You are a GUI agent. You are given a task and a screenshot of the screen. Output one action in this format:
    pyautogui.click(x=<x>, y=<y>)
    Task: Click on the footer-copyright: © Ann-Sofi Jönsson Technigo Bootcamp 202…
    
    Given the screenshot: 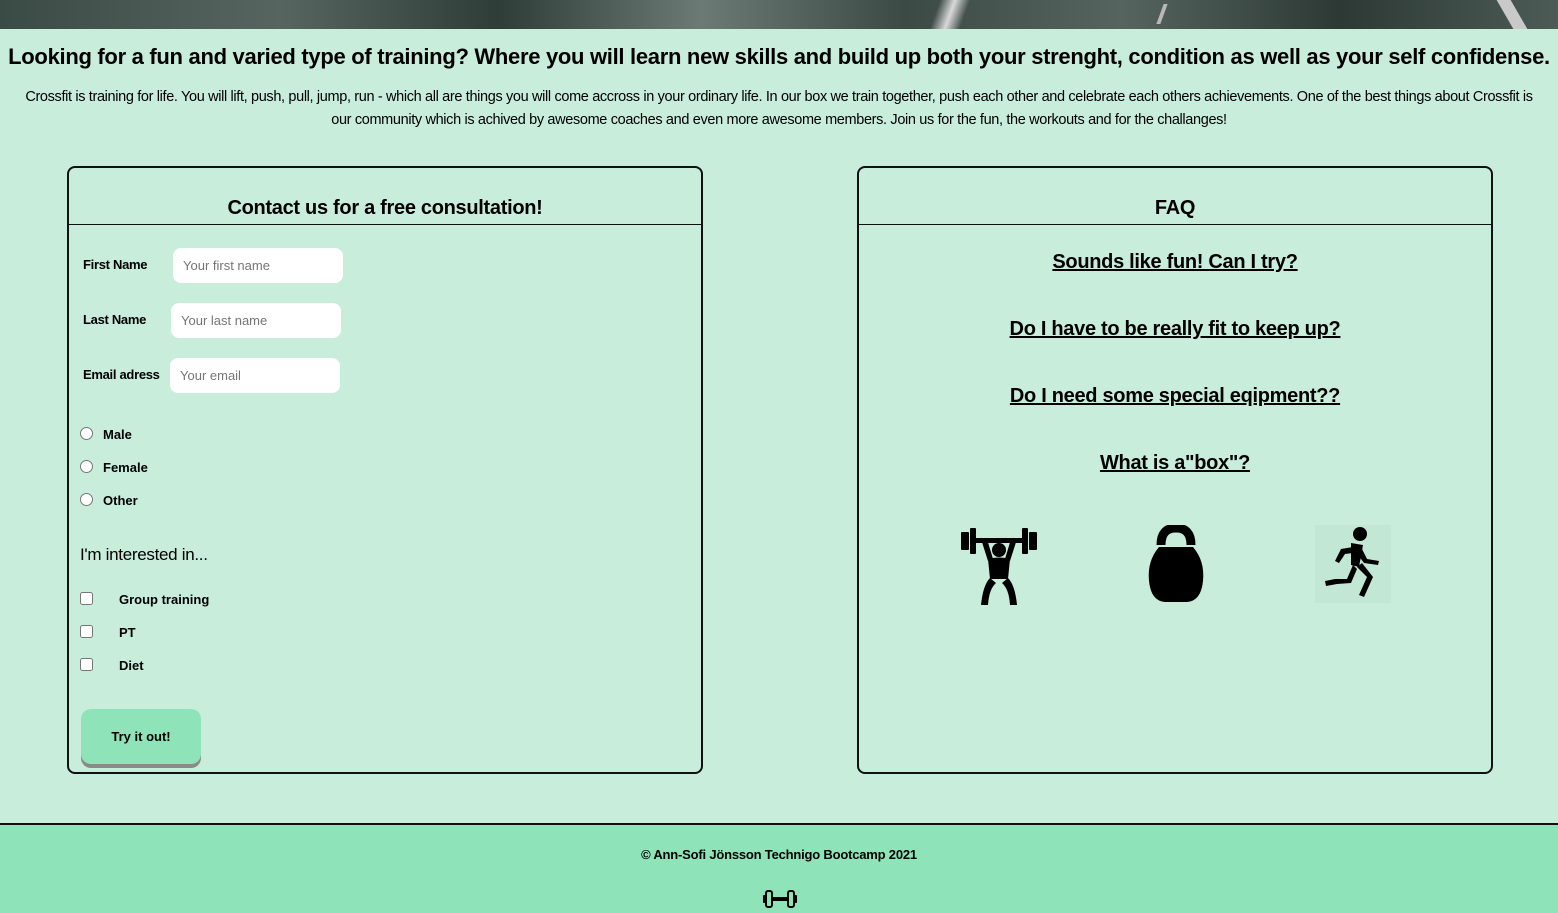 What is the action you would take?
    pyautogui.click(x=779, y=854)
    